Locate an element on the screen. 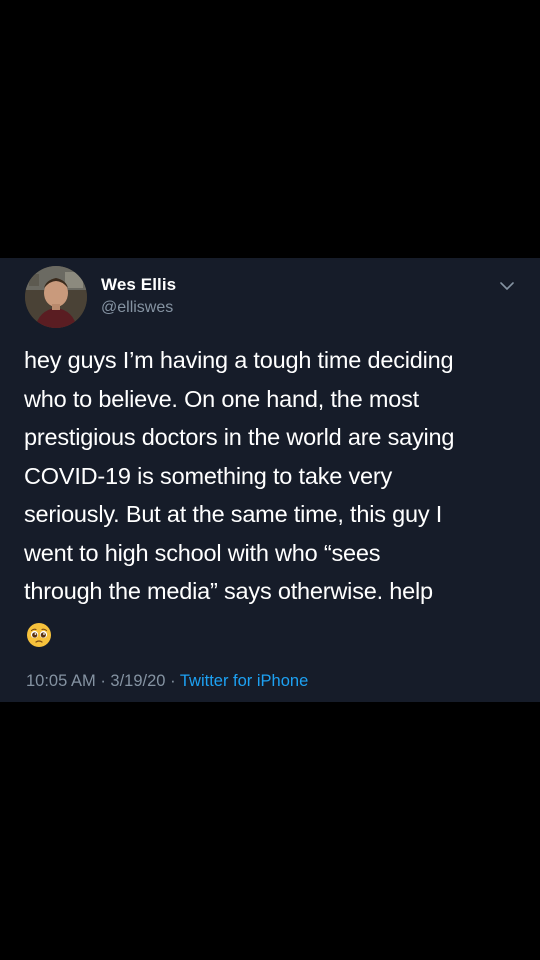 The width and height of the screenshot is (540, 960). tweet-date: 3/19/20 is located at coordinates (137, 681).